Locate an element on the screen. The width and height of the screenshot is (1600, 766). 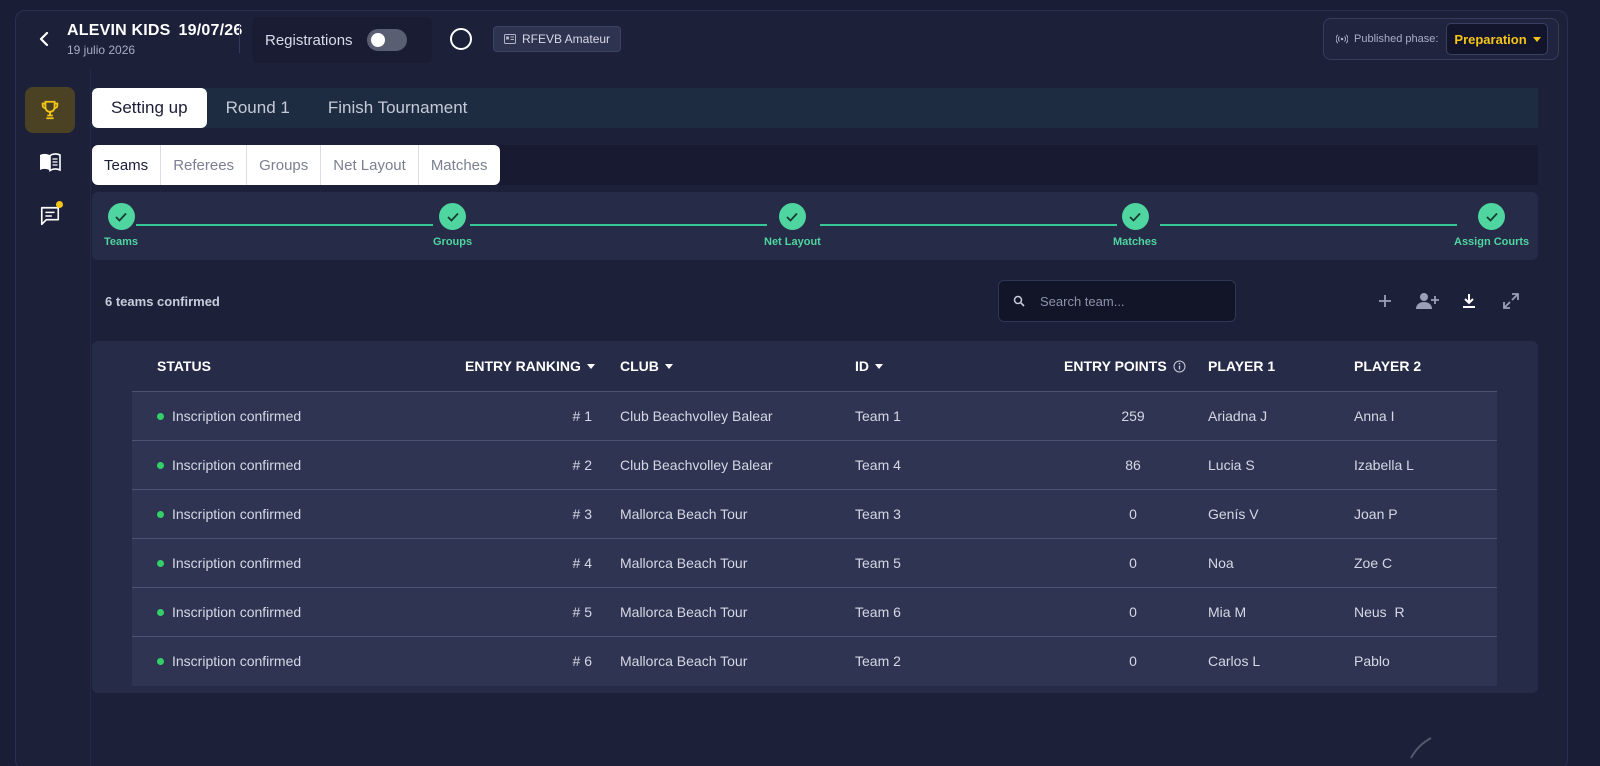
sidebar-item-tournament is located at coordinates (50, 110).